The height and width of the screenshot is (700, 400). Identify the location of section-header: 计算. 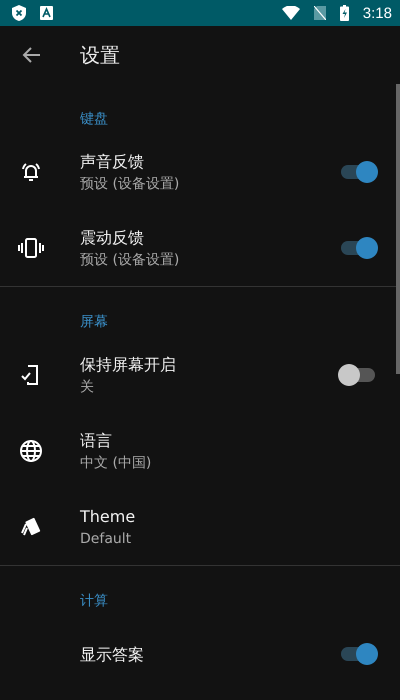
(94, 601).